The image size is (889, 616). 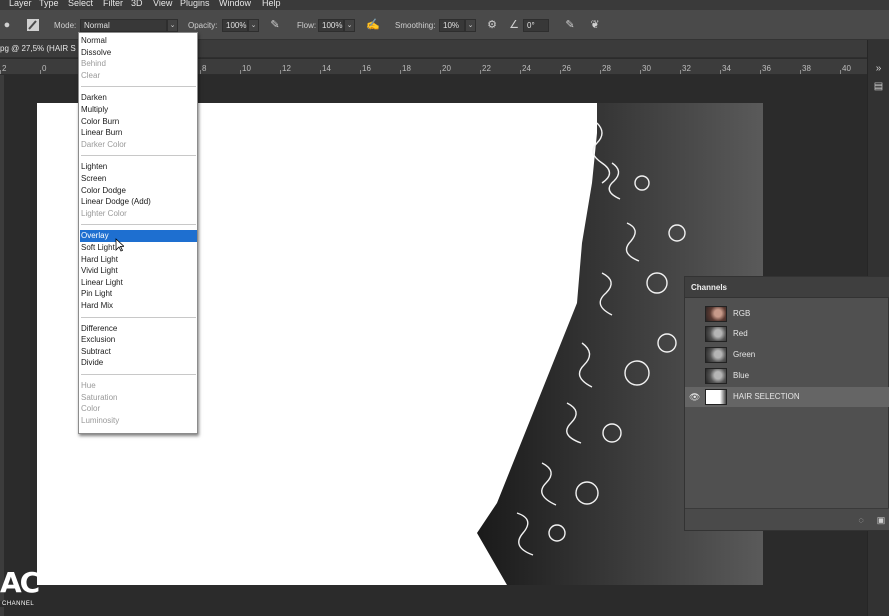 I want to click on channel-logo: AC CHANNEL, so click(x=20, y=589).